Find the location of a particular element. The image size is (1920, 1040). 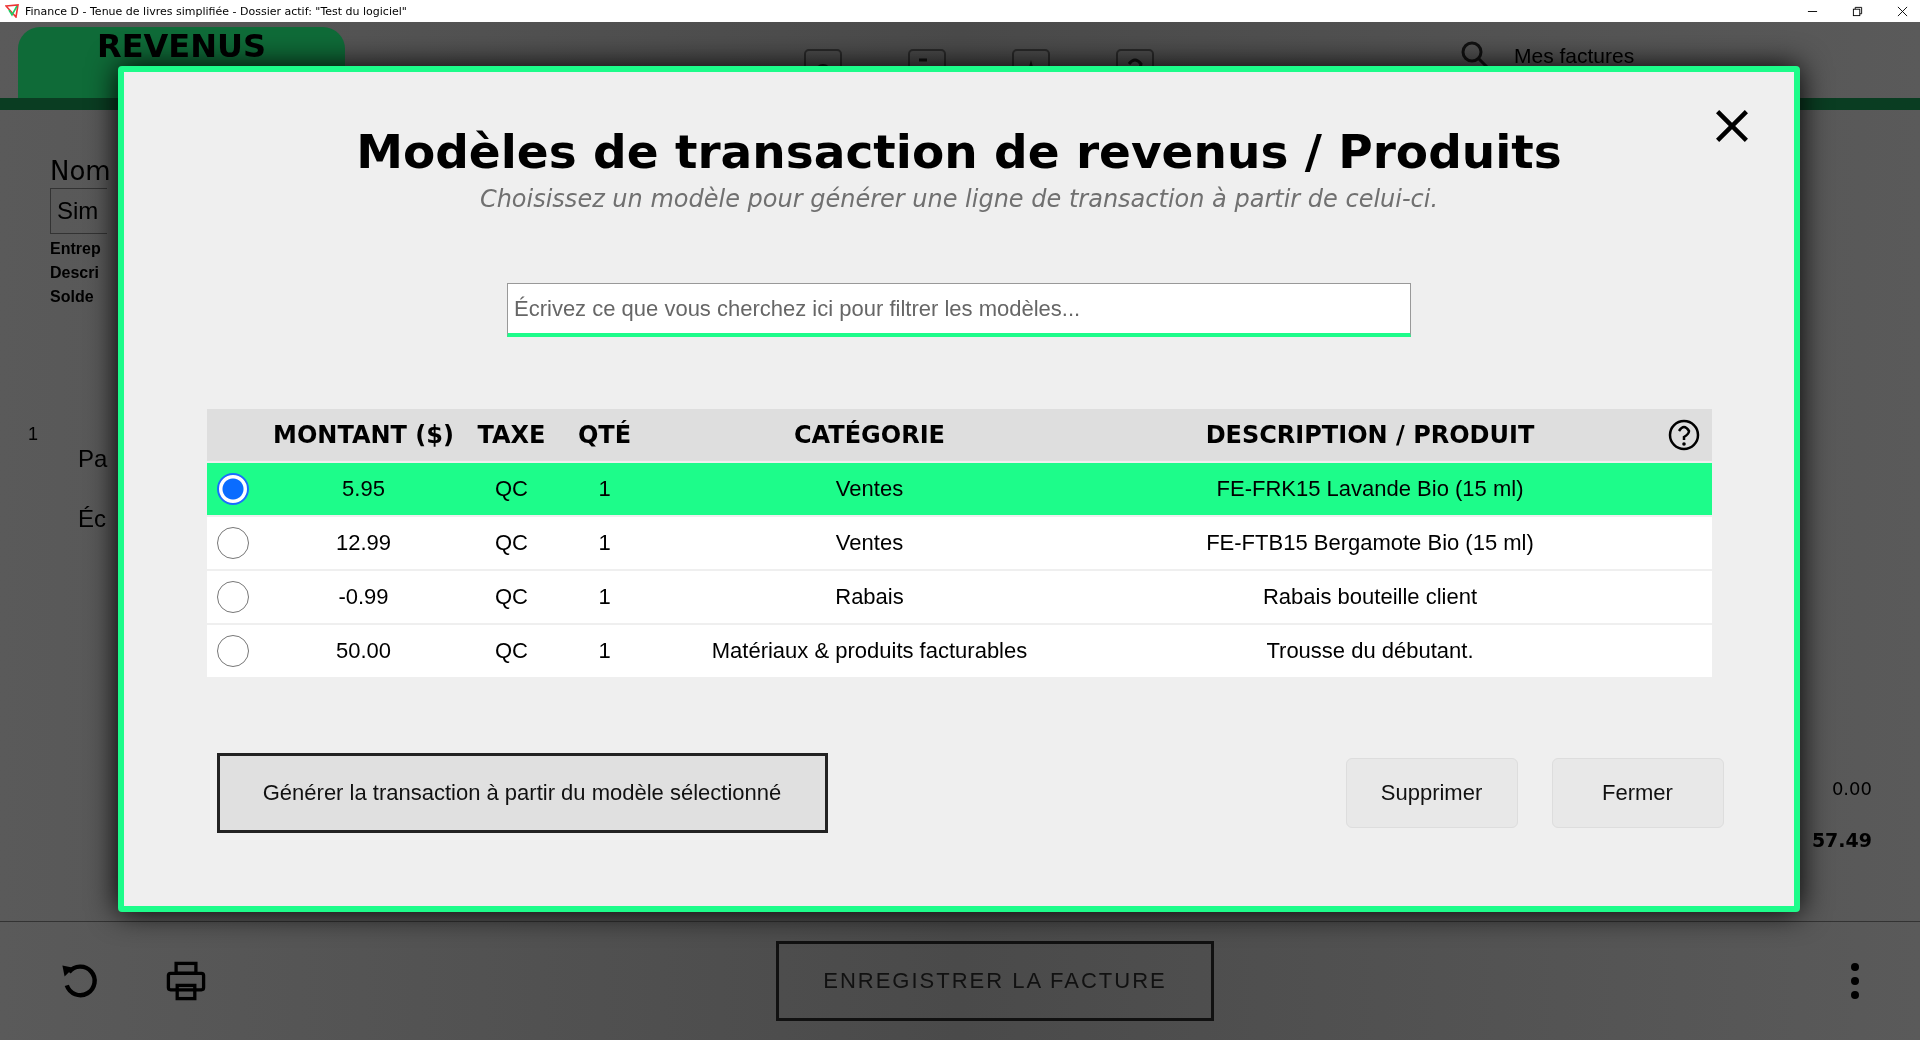

more-options-icon is located at coordinates (1855, 981).